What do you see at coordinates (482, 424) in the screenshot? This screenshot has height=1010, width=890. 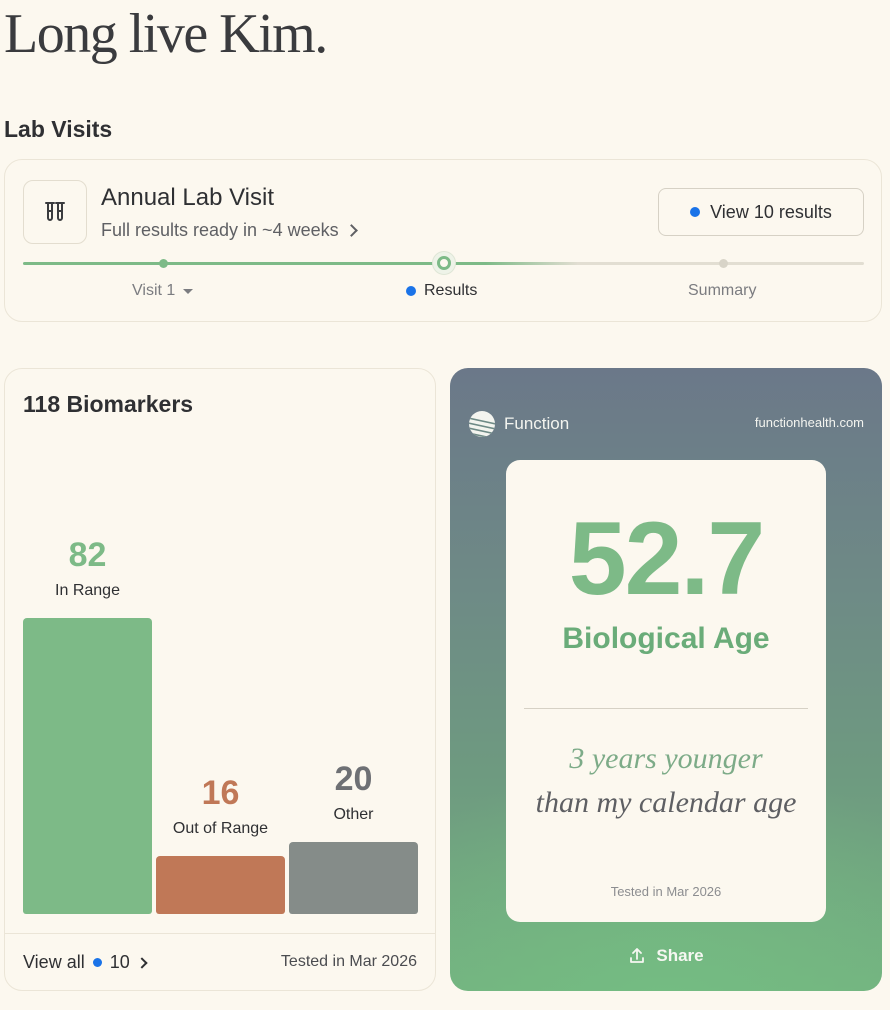 I see `function-logo-icon` at bounding box center [482, 424].